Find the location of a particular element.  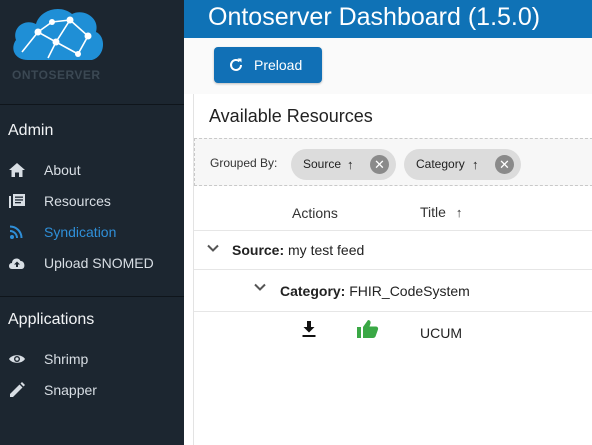

group-key: Source: is located at coordinates (258, 250).